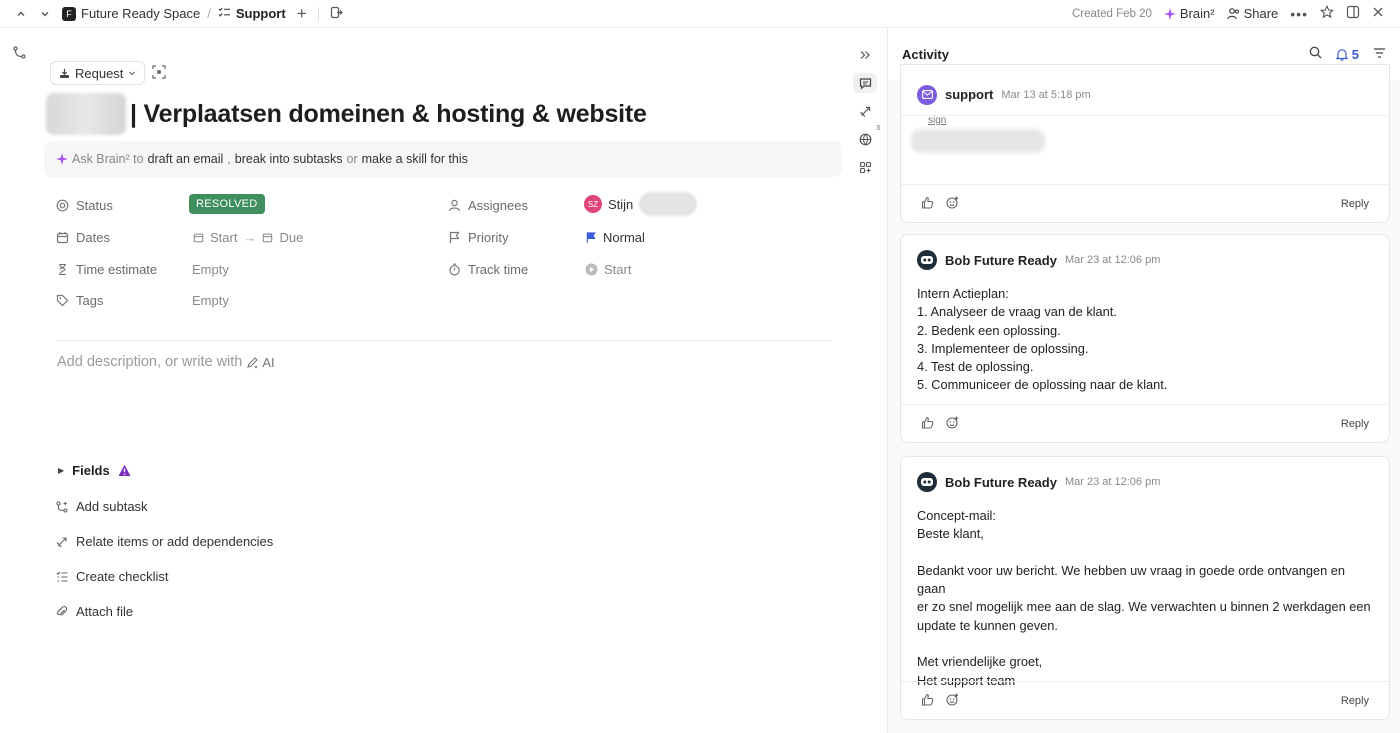 The image size is (1400, 733). Describe the element at coordinates (223, 237) in the screenshot. I see `start-date: Start` at that location.